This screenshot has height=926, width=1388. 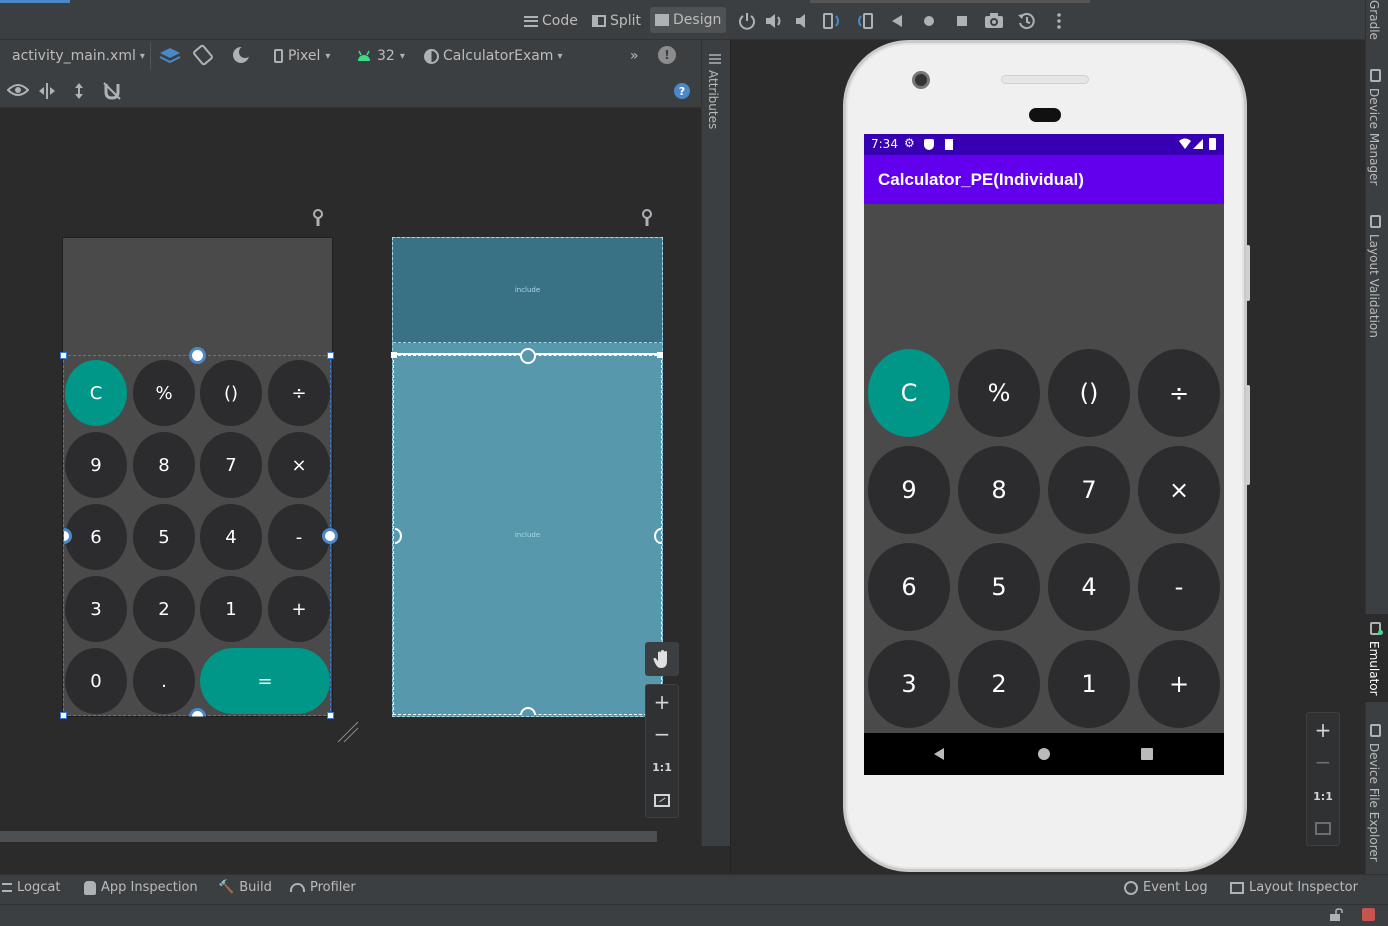 What do you see at coordinates (96, 681) in the screenshot?
I see `calc-digit-0-button: 0` at bounding box center [96, 681].